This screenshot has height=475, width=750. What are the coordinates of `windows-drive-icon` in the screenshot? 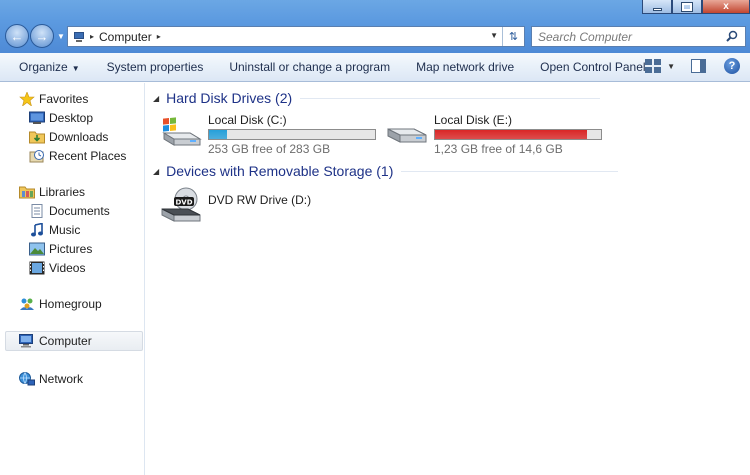 It's located at (182, 131).